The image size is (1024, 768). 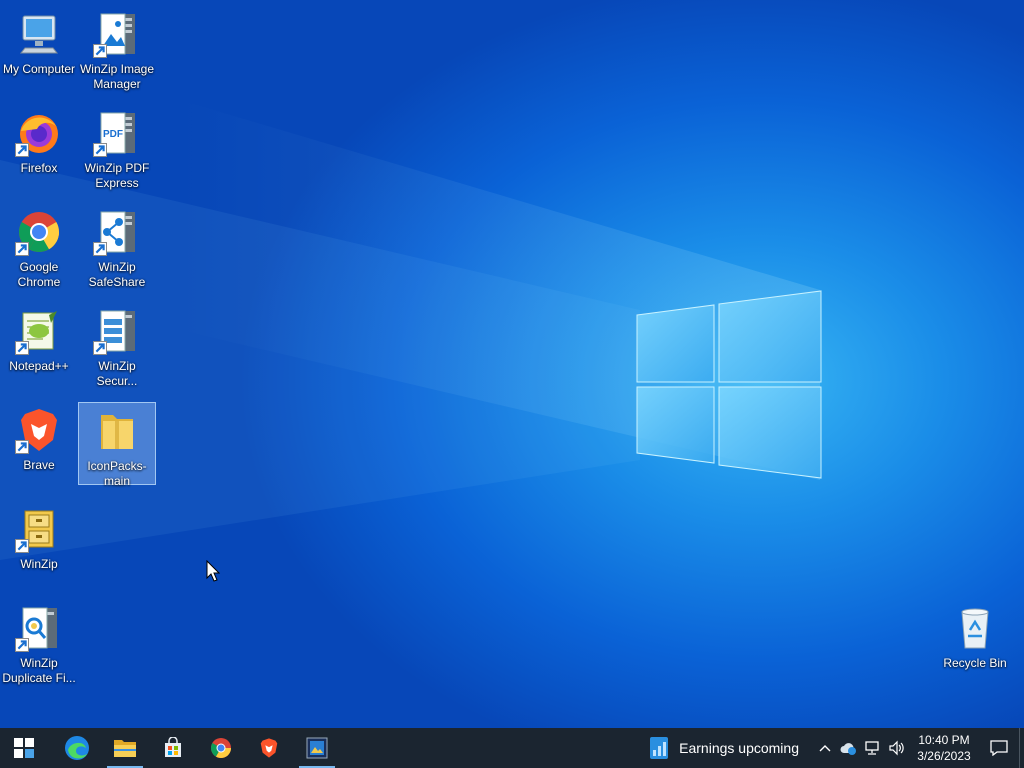 I want to click on recycle-bin-icon, so click(x=975, y=628).